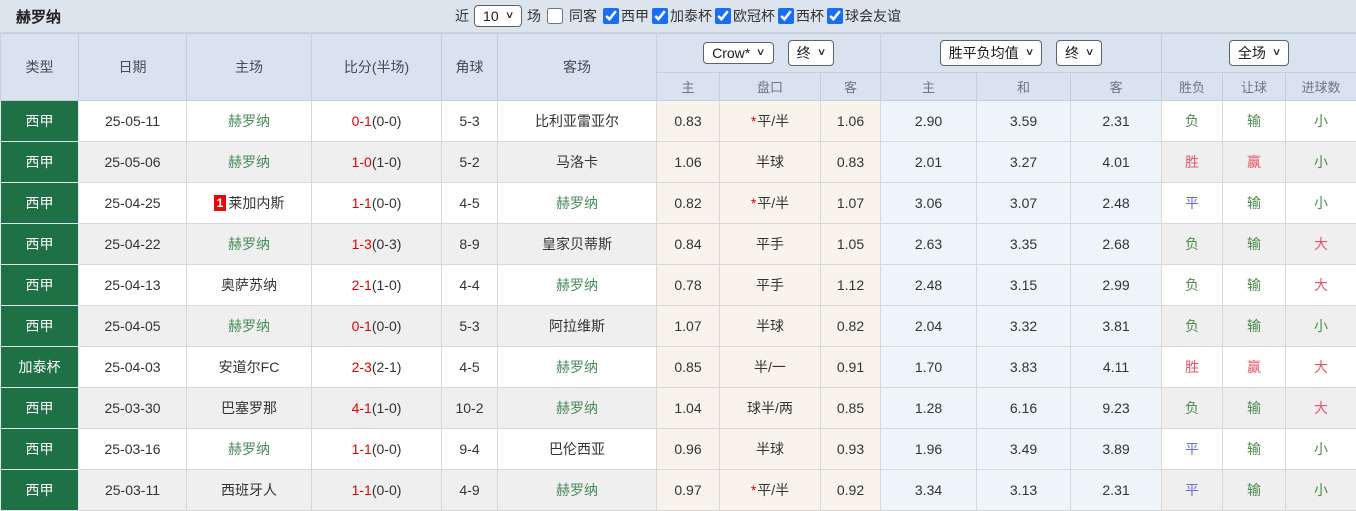 Image resolution: width=1356 pixels, height=511 pixels. I want to click on home-team-cell: 西班牙人, so click(249, 490).